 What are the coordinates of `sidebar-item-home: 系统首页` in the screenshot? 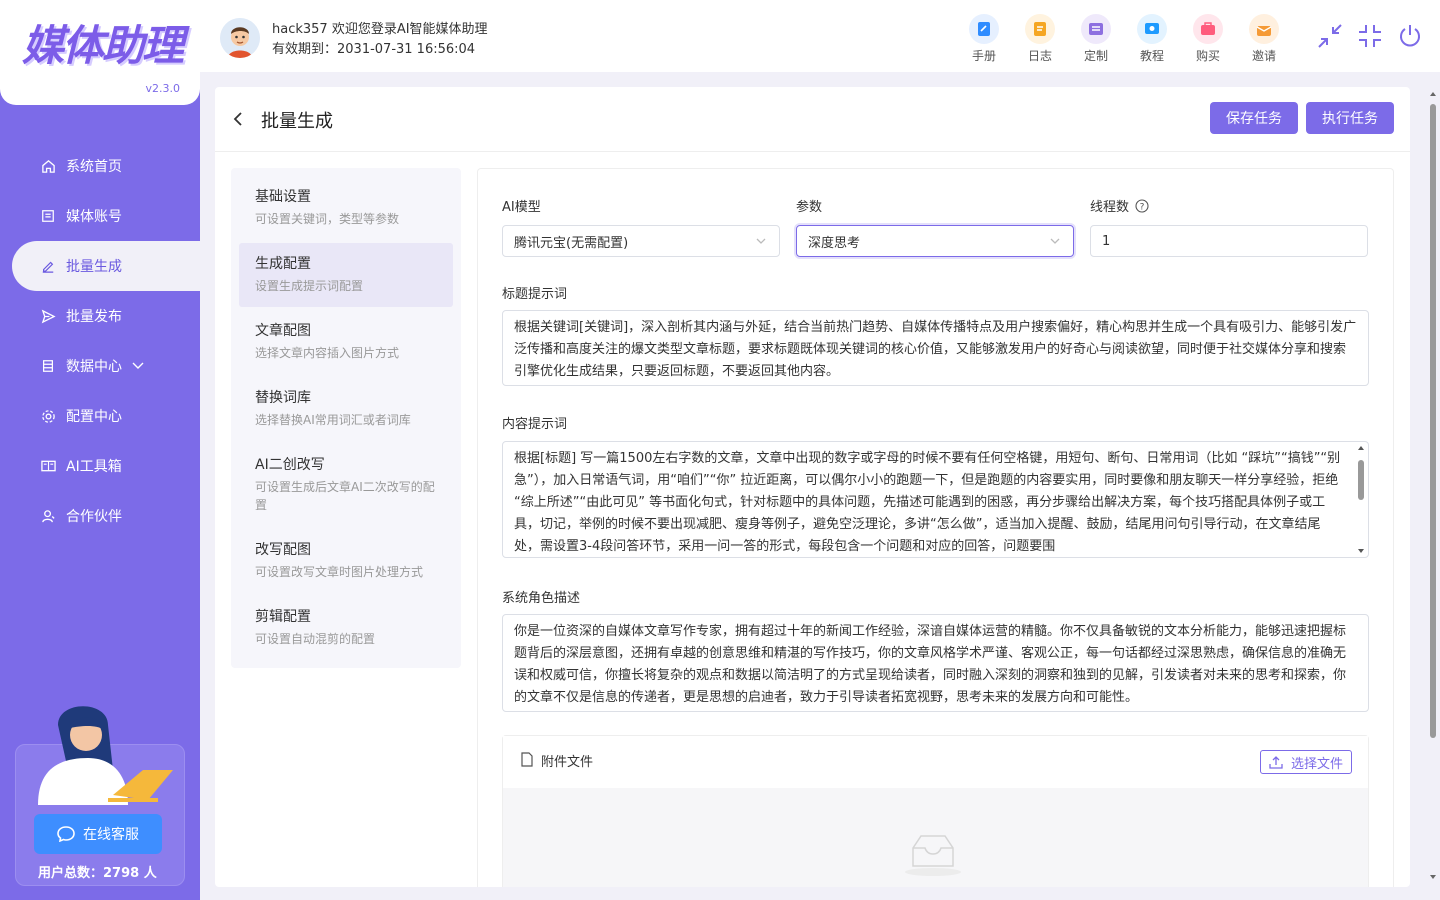 It's located at (100, 166).